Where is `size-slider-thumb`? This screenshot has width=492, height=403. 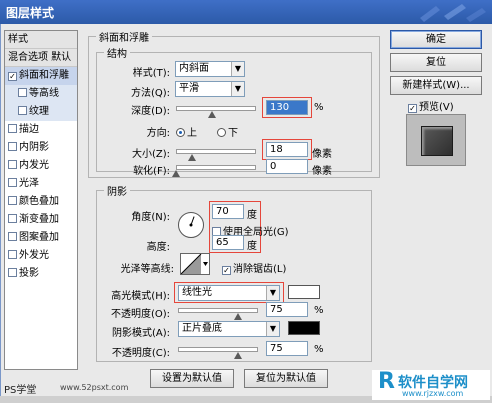
size-slider-thumb is located at coordinates (192, 157).